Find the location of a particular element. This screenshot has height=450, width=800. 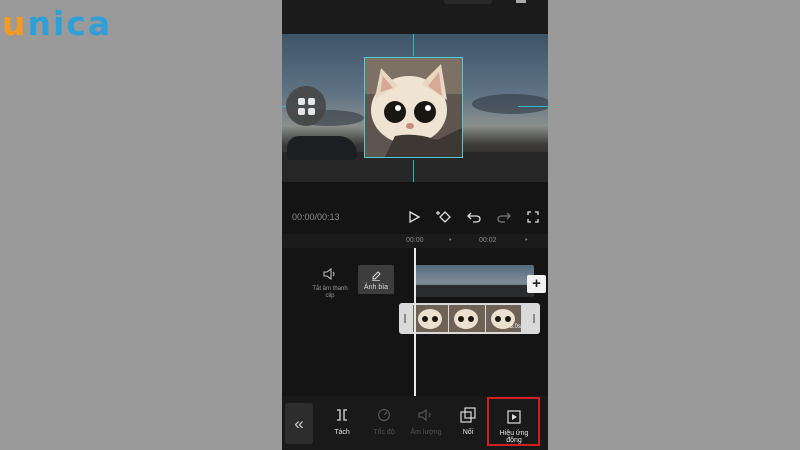

sky-cloud is located at coordinates (510, 104).